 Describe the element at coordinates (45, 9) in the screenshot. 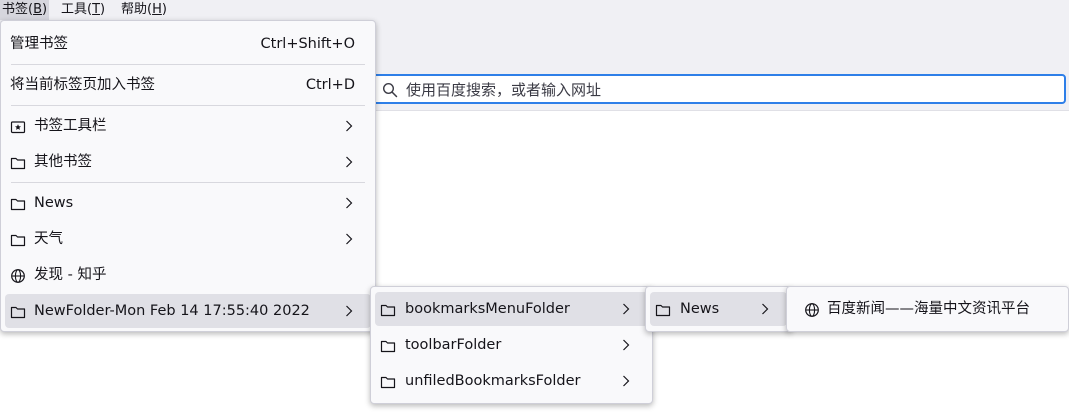

I see `menubar-bookmarks-suffix: )` at that location.